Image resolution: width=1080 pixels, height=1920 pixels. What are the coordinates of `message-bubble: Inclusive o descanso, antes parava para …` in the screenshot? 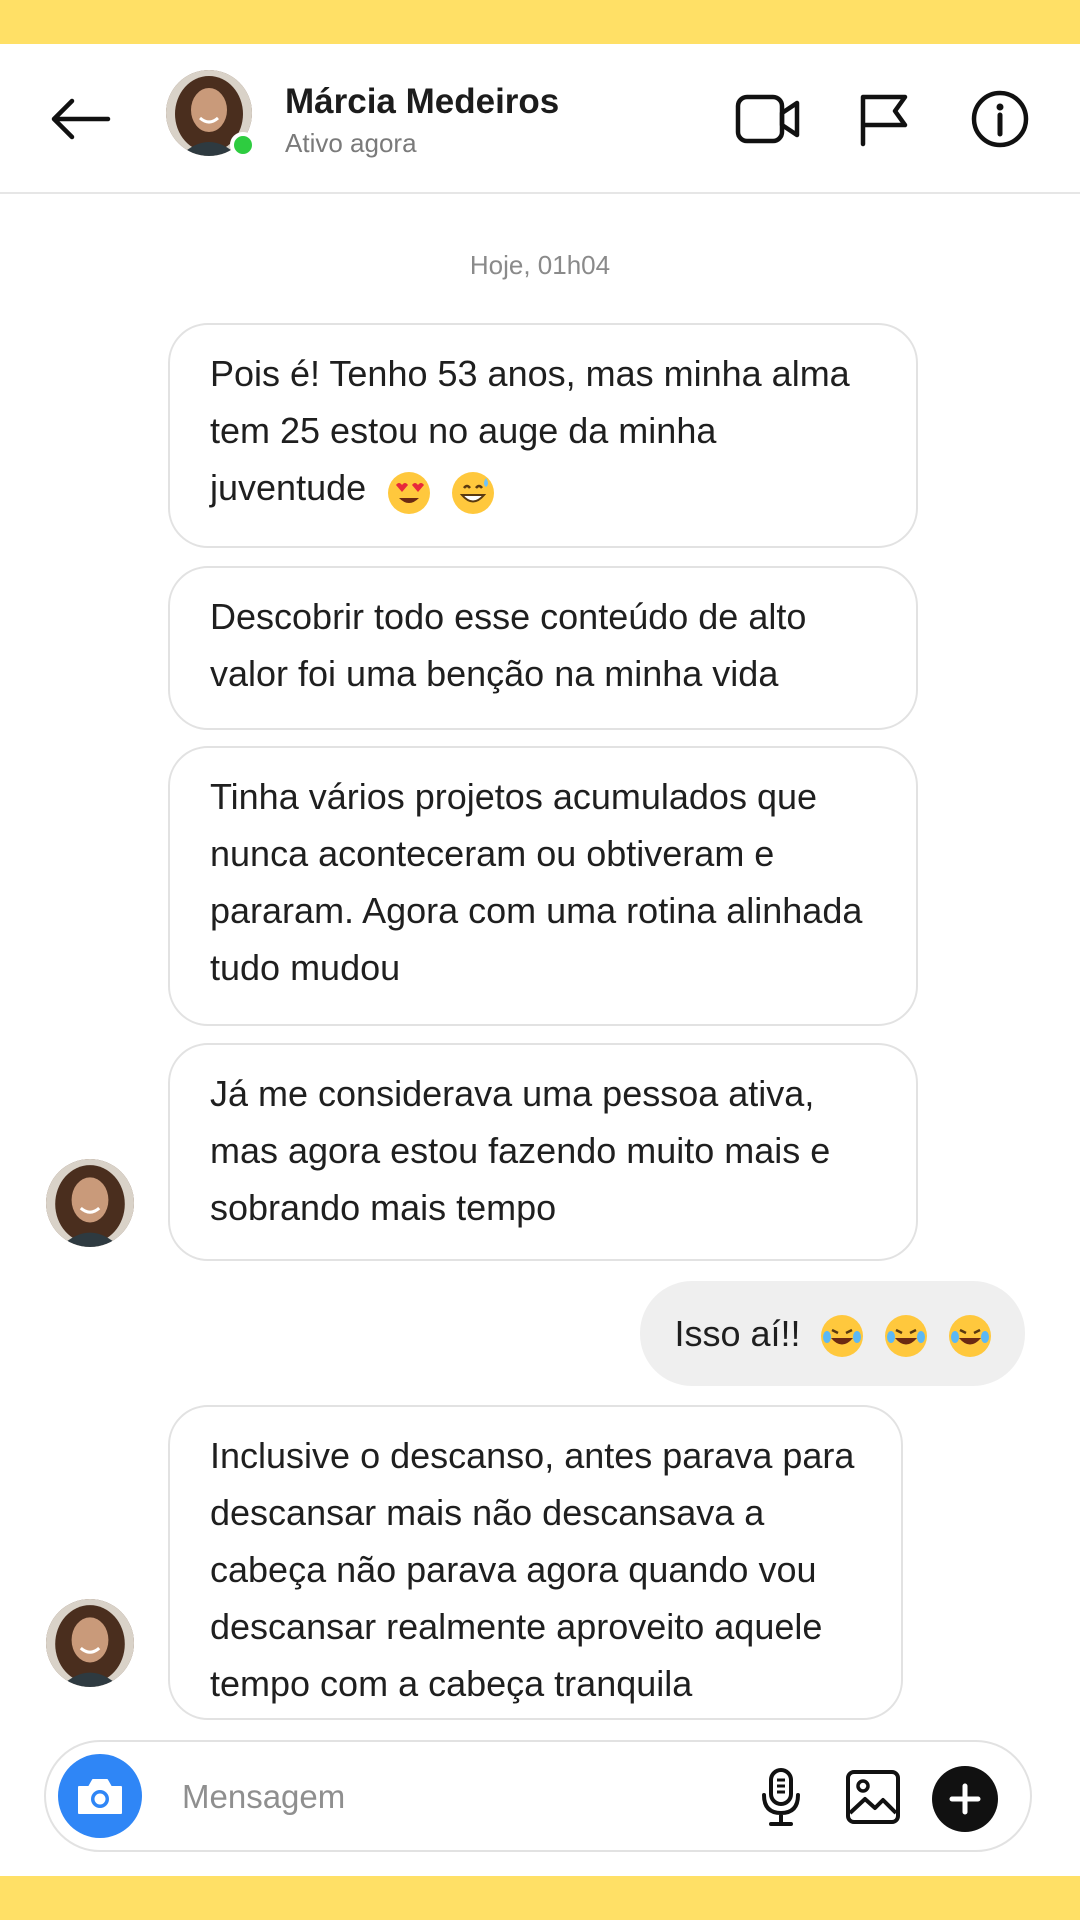 It's located at (535, 1562).